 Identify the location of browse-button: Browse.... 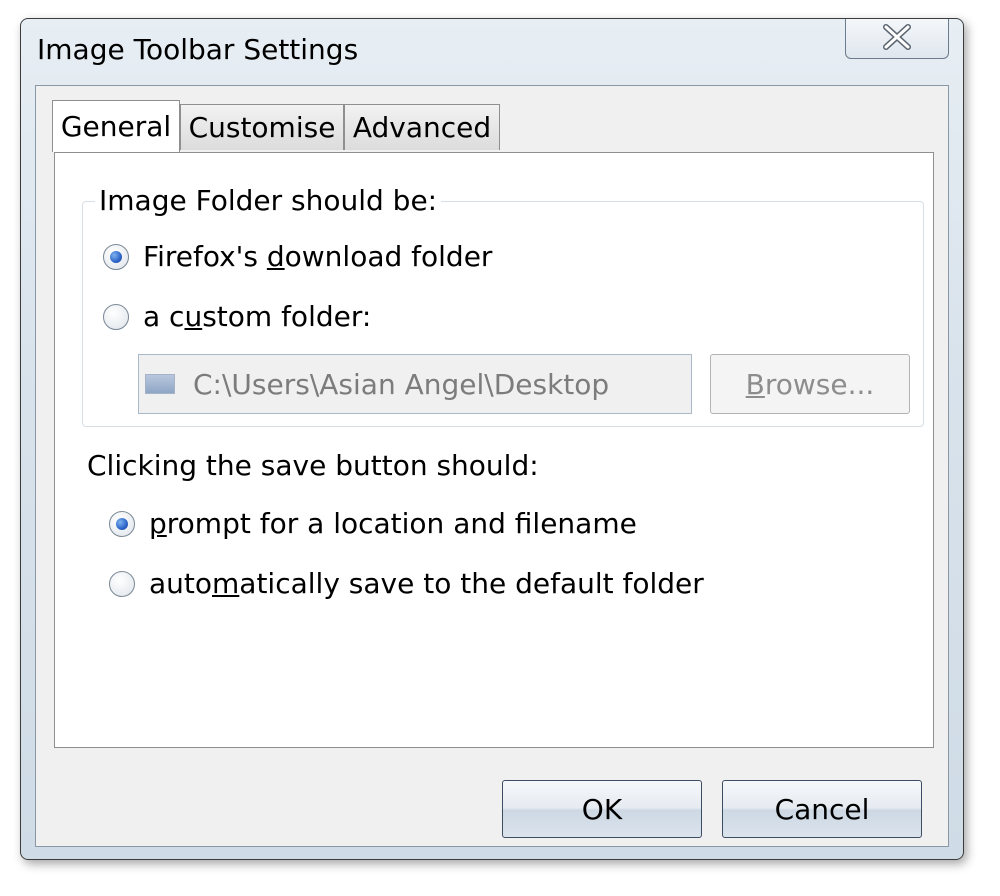
(810, 384).